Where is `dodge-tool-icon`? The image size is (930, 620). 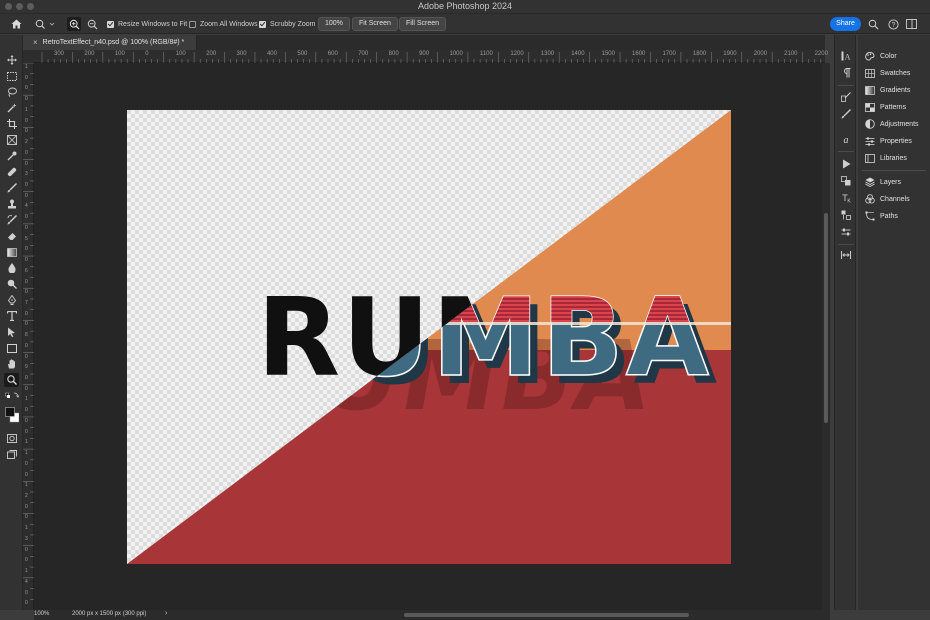
dodge-tool-icon is located at coordinates (11, 284).